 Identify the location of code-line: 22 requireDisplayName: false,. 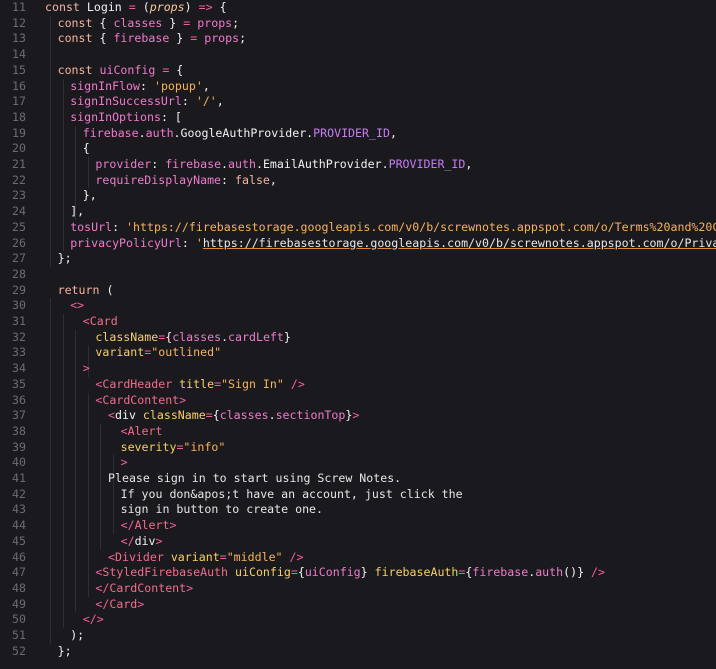
(358, 181).